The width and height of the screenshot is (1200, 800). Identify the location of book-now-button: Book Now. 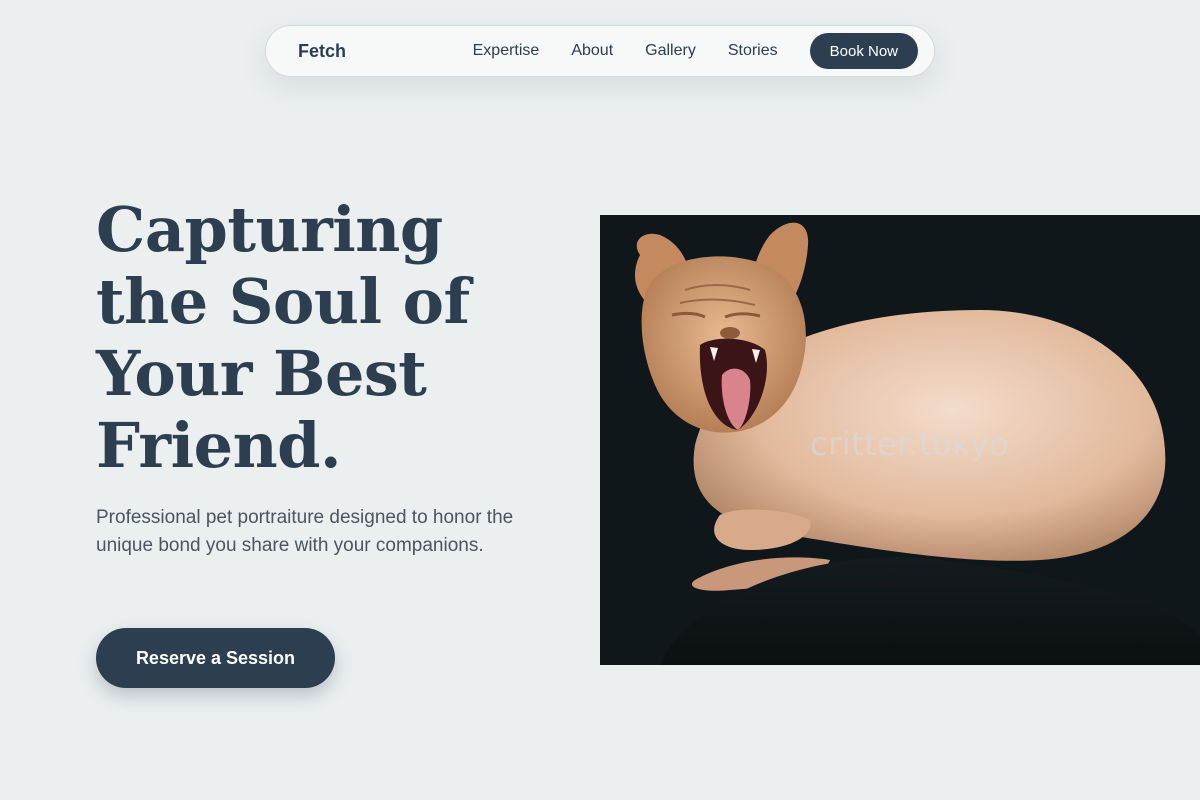
(863, 51).